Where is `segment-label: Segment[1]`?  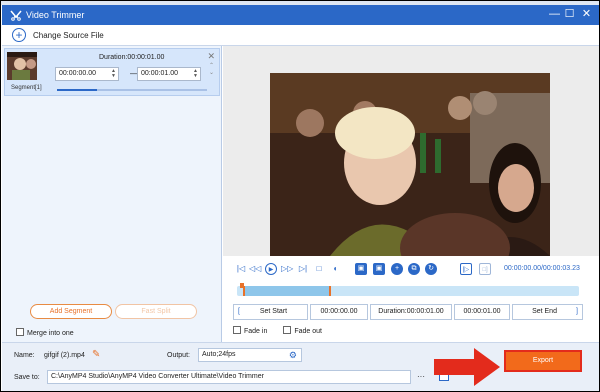 segment-label: Segment[1] is located at coordinates (26, 88).